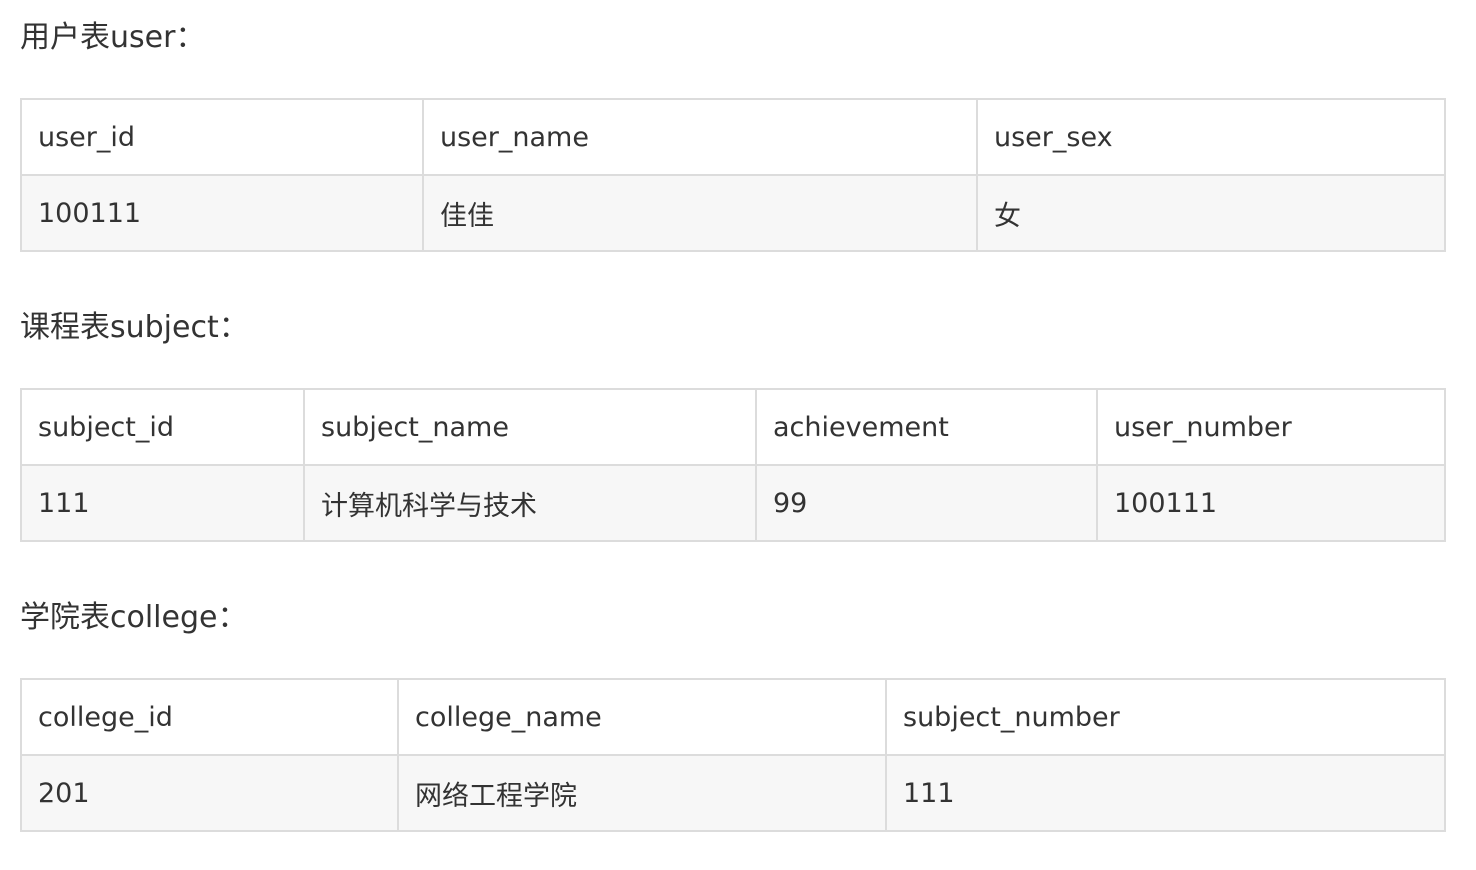 The height and width of the screenshot is (870, 1476). Describe the element at coordinates (642, 793) in the screenshot. I see `table-cell: 网络工程学院` at that location.